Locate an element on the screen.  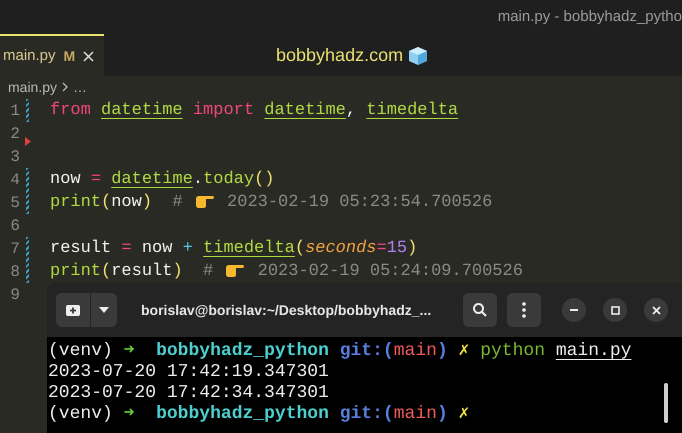
terminal-line: (venv) ➜ bobbyhadz_python git:(main) ✗ is located at coordinates (259, 414).